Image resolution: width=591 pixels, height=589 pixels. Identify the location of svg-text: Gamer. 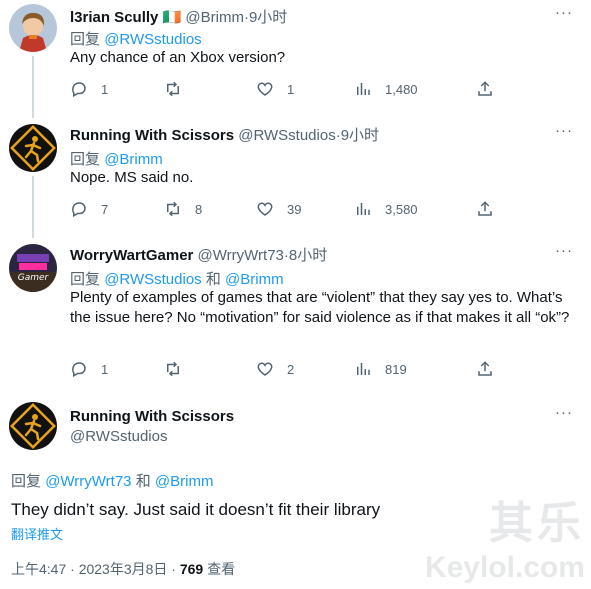
(34, 278).